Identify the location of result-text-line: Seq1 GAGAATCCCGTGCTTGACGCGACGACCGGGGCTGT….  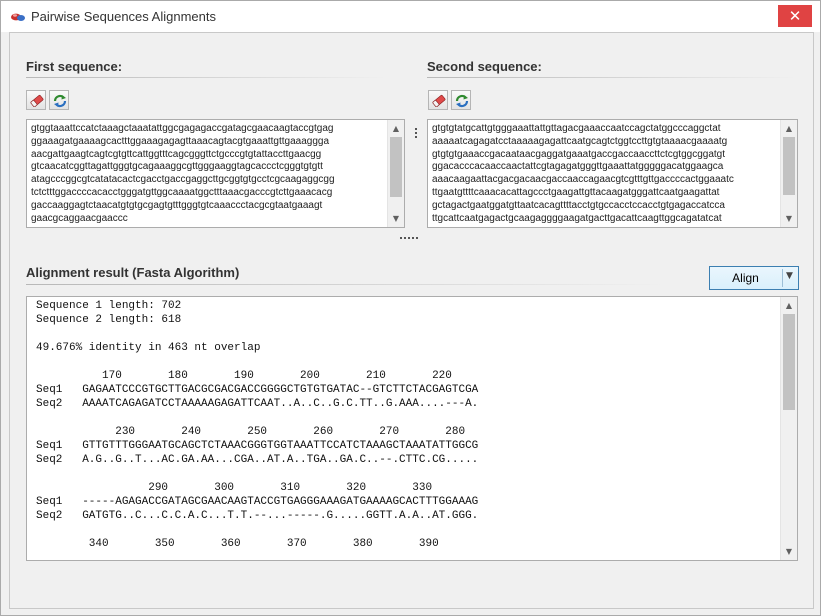
(257, 390).